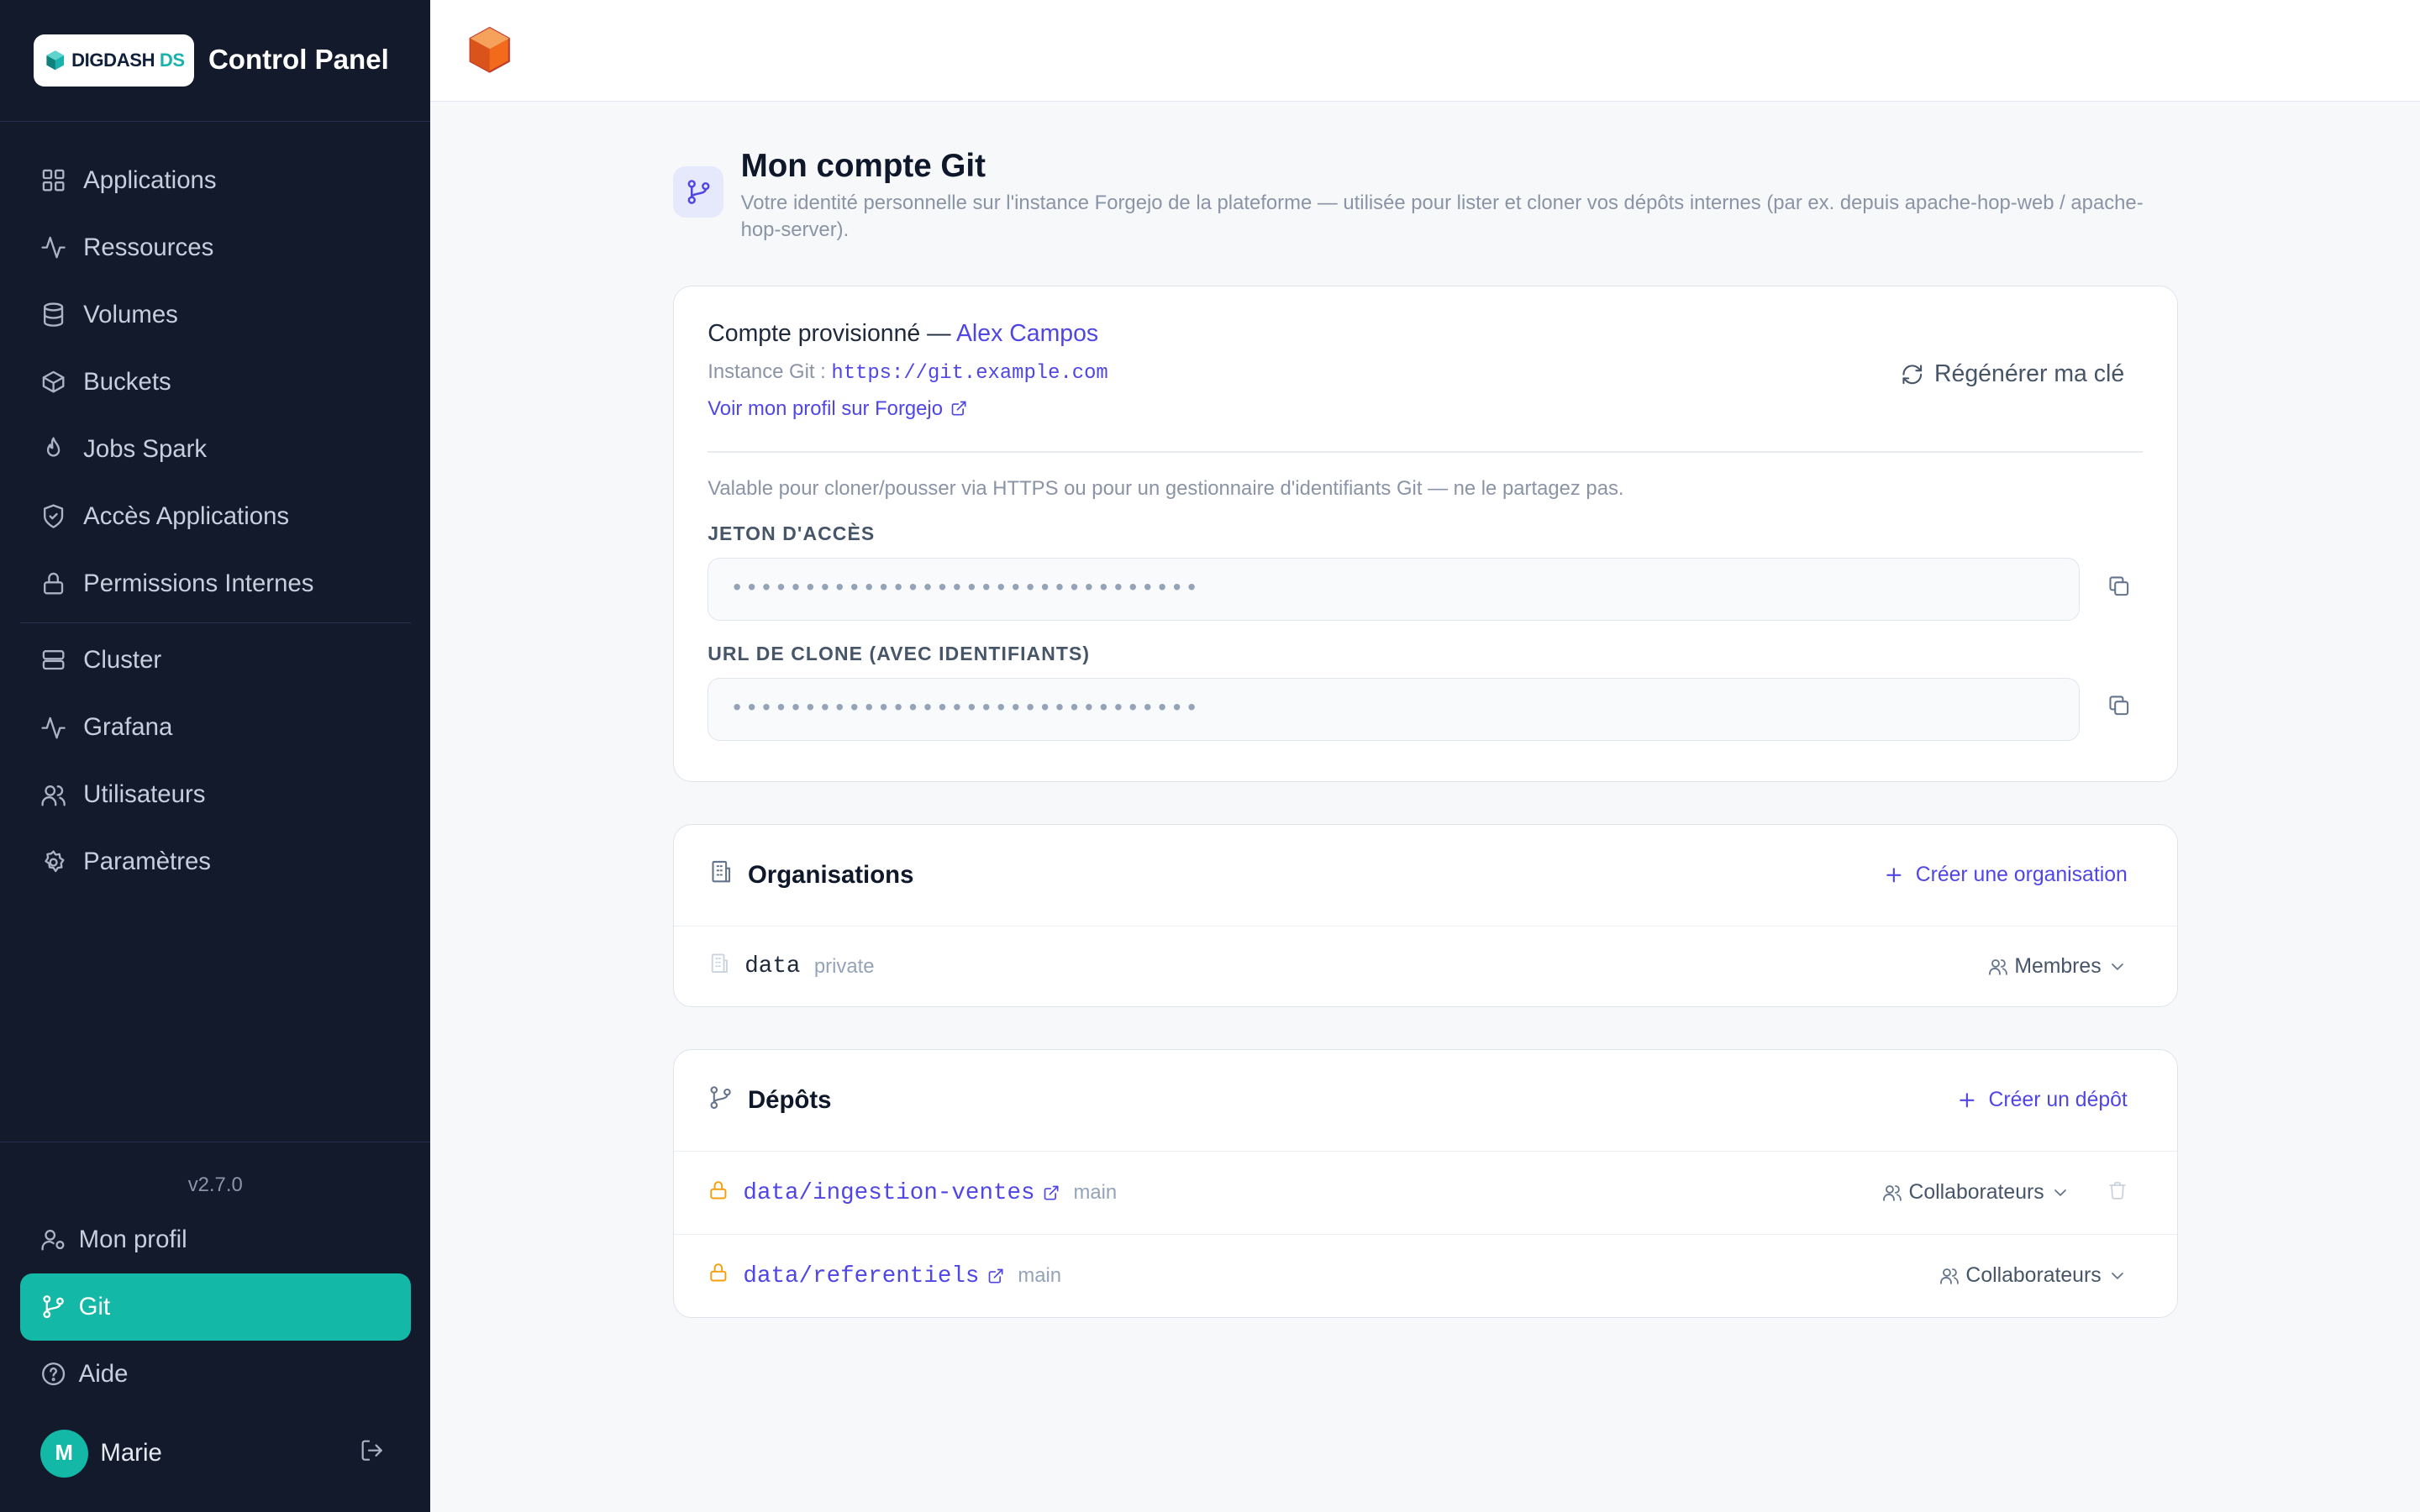 The width and height of the screenshot is (2420, 1512). What do you see at coordinates (53, 247) in the screenshot?
I see `activity-icon` at bounding box center [53, 247].